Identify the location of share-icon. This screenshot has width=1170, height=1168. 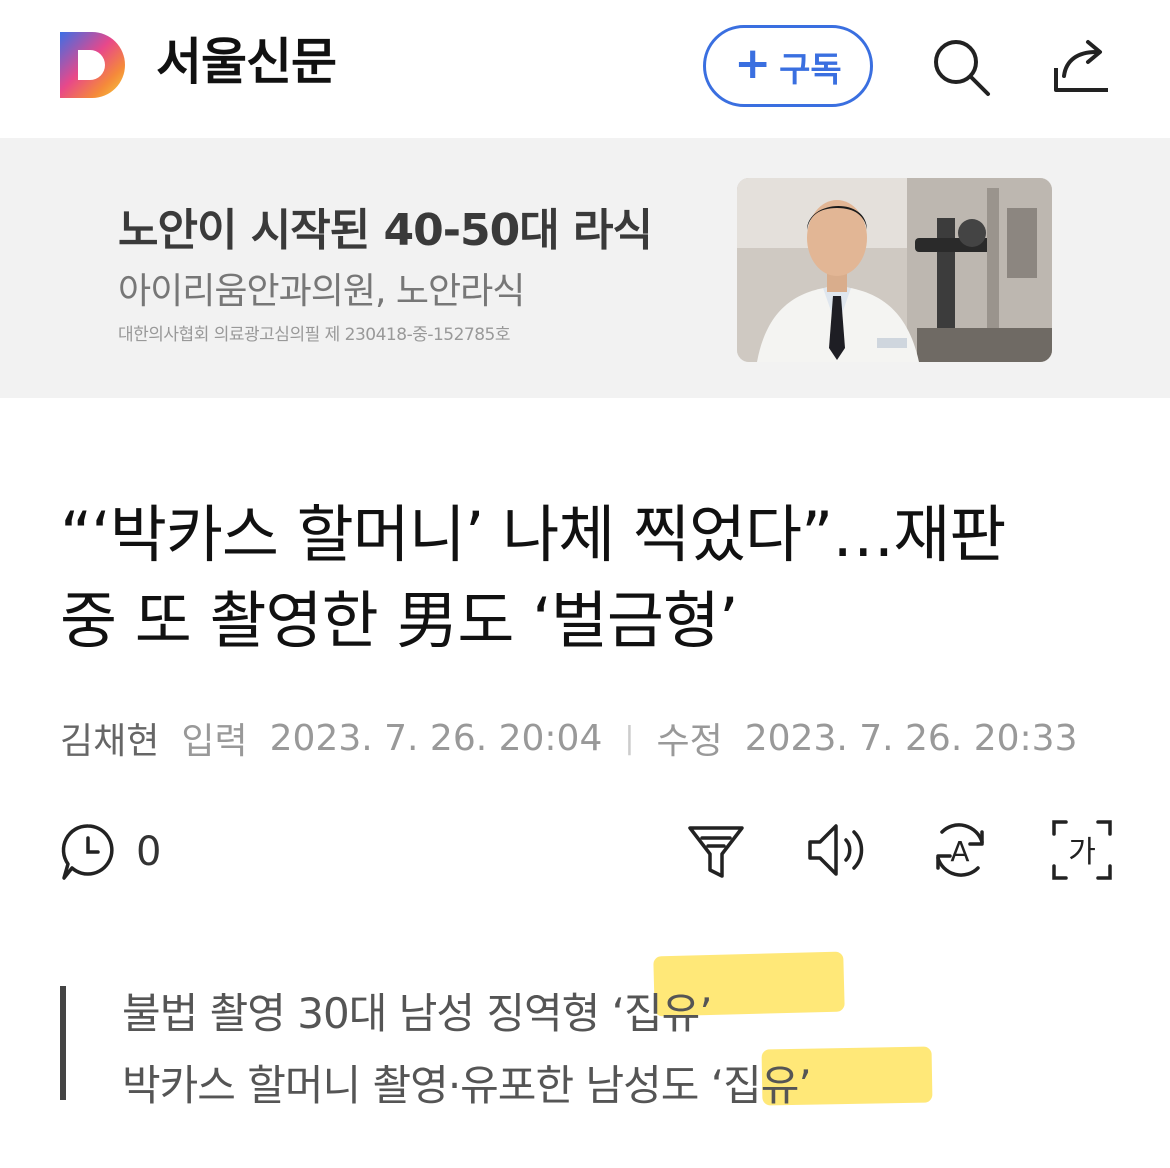
(1082, 66).